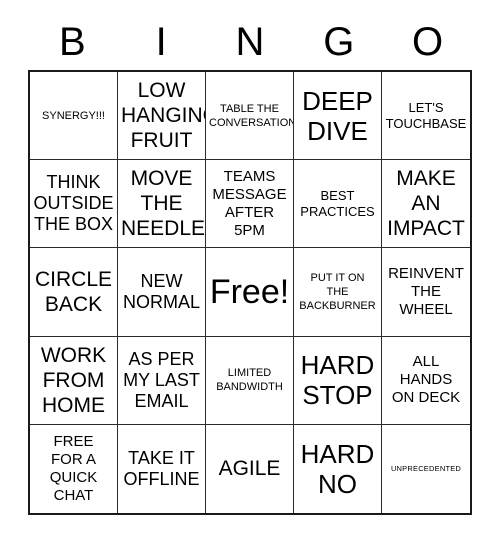 Image resolution: width=500 pixels, height=544 pixels. I want to click on bingo-cell-label: AGILE, so click(249, 469).